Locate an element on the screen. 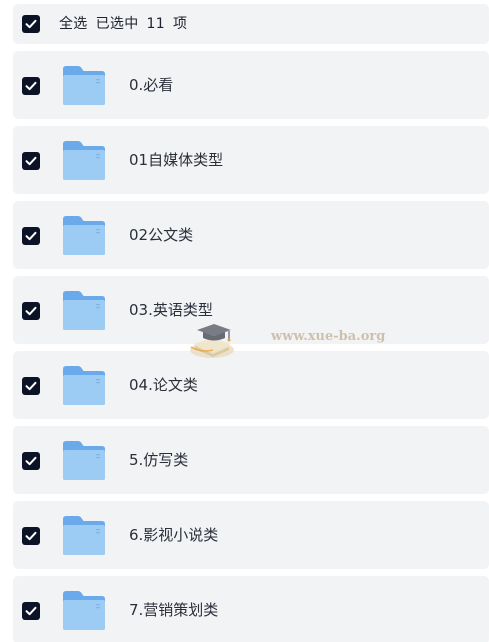 The width and height of the screenshot is (489, 642). selected-prefix: 已选中 is located at coordinates (117, 24).